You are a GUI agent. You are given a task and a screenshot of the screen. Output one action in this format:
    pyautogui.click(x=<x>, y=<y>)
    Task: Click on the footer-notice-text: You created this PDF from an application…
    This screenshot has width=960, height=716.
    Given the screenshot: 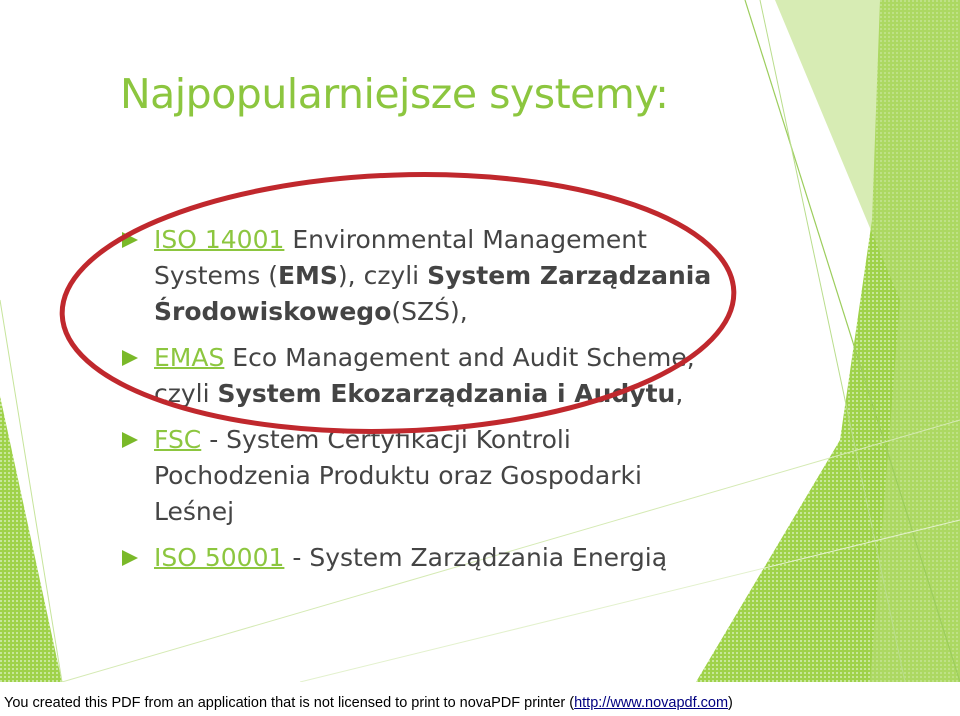 What is the action you would take?
    pyautogui.click(x=289, y=703)
    